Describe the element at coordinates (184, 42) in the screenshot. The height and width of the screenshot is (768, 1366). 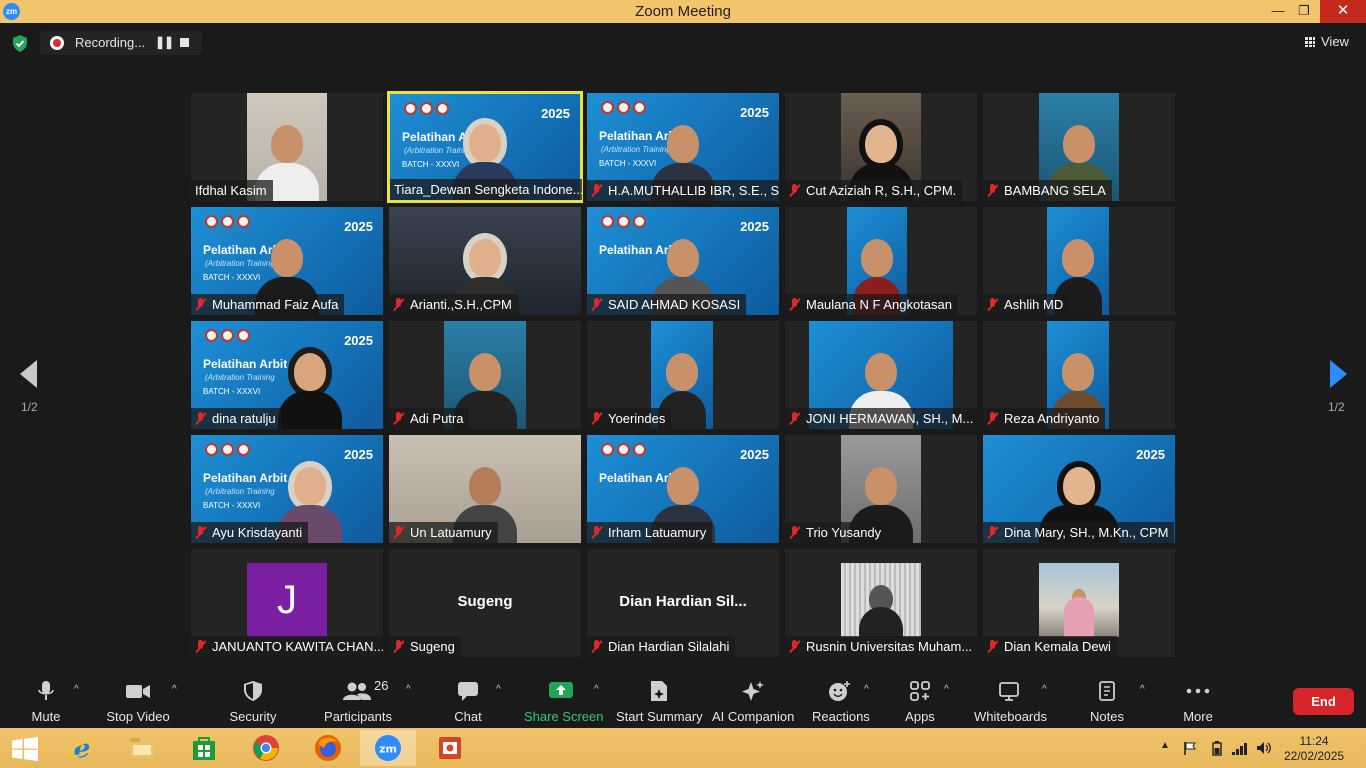
I see `stop-recording-icon` at that location.